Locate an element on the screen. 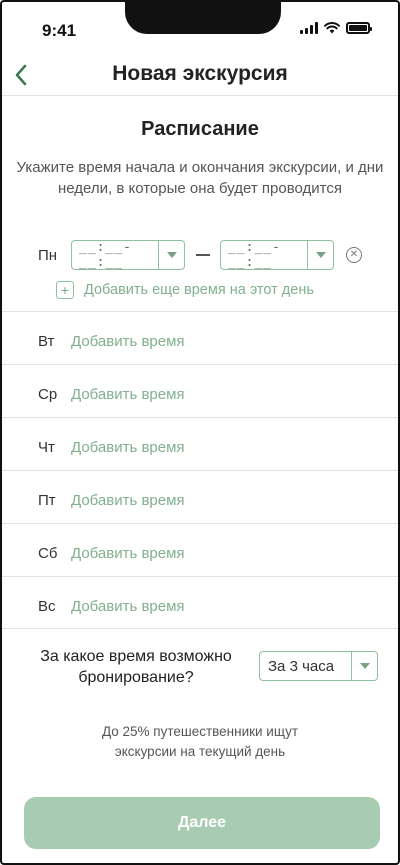  list-item: Чт Добавить время is located at coordinates (200, 443).